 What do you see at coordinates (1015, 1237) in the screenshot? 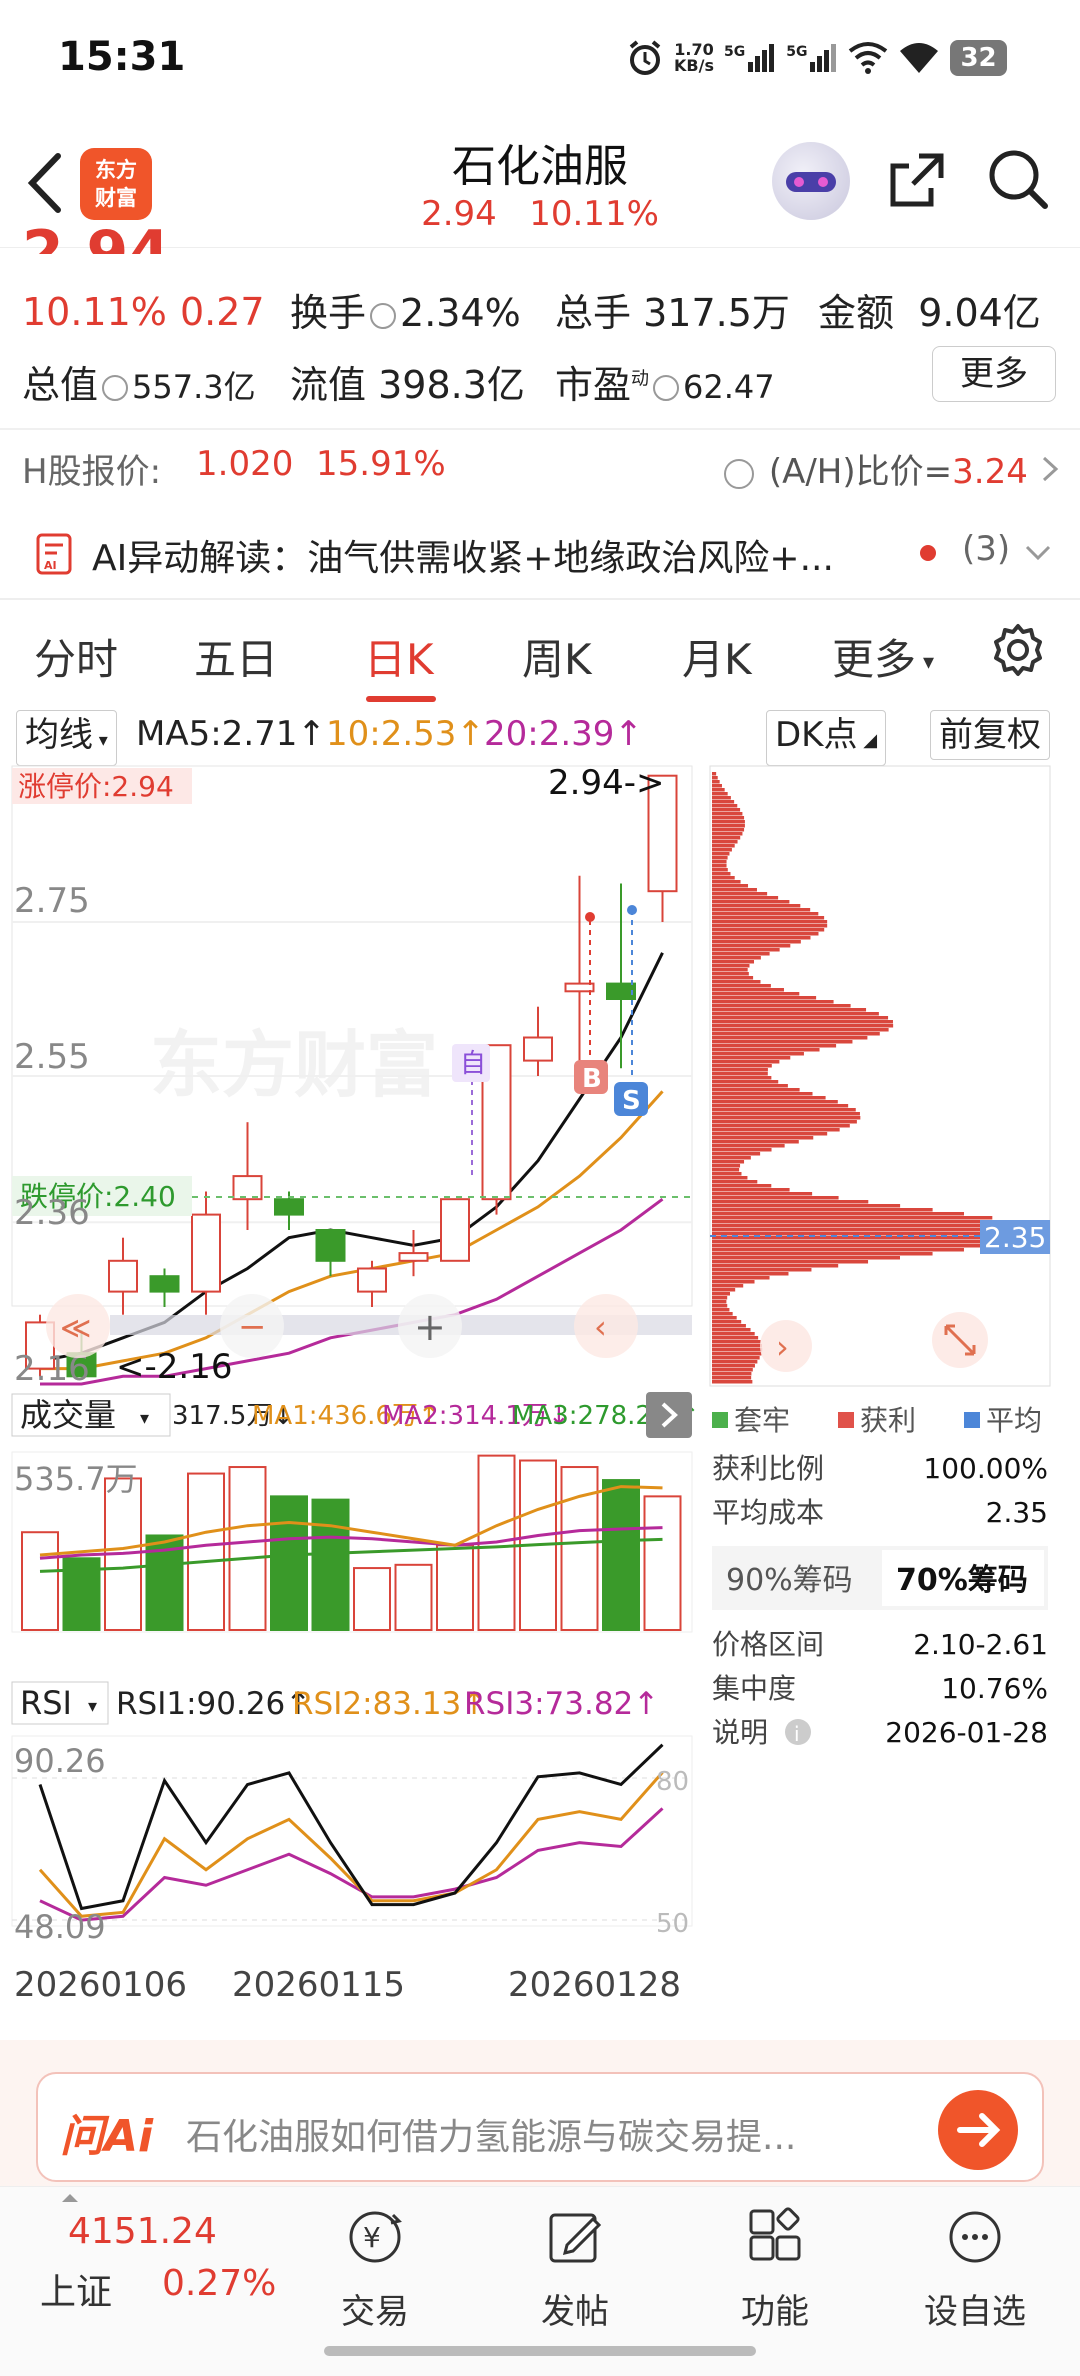
I see `avg-cost-badge-text: 2.35` at bounding box center [1015, 1237].